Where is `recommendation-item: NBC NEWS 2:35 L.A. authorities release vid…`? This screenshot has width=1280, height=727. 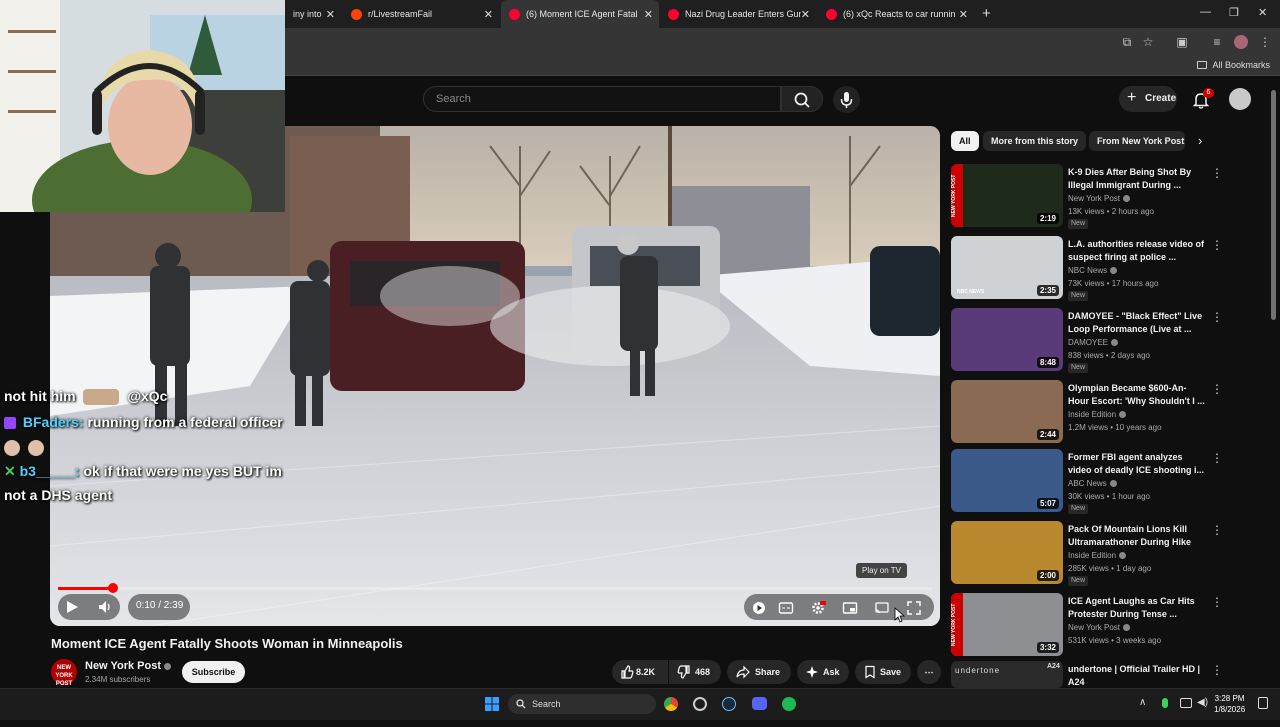 recommendation-item: NBC NEWS 2:35 L.A. authorities release vid… is located at coordinates (1087, 269).